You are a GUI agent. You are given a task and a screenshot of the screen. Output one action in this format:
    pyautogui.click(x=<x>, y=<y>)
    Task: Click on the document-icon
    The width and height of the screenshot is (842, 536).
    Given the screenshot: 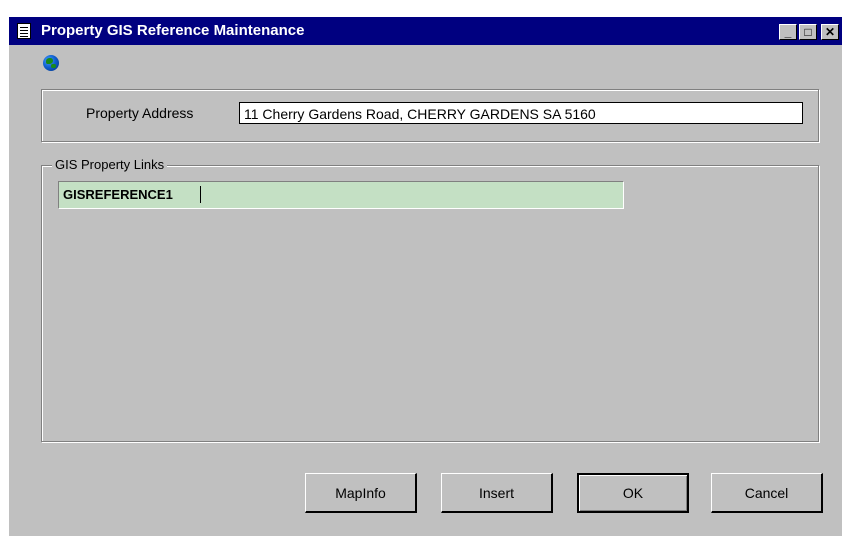 What is the action you would take?
    pyautogui.click(x=24, y=31)
    